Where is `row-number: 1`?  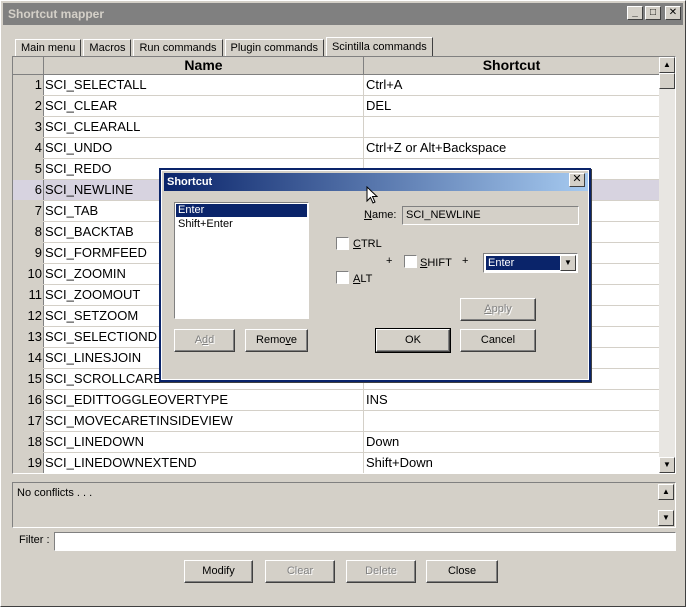 row-number: 1 is located at coordinates (28, 85).